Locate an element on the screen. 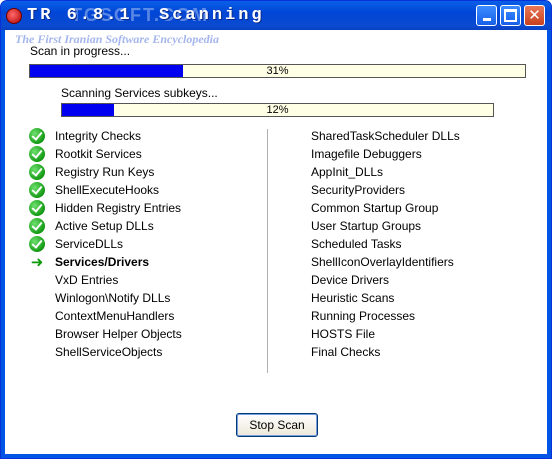 The height and width of the screenshot is (459, 552). checklist-item-label: Common Startup Group is located at coordinates (375, 208).